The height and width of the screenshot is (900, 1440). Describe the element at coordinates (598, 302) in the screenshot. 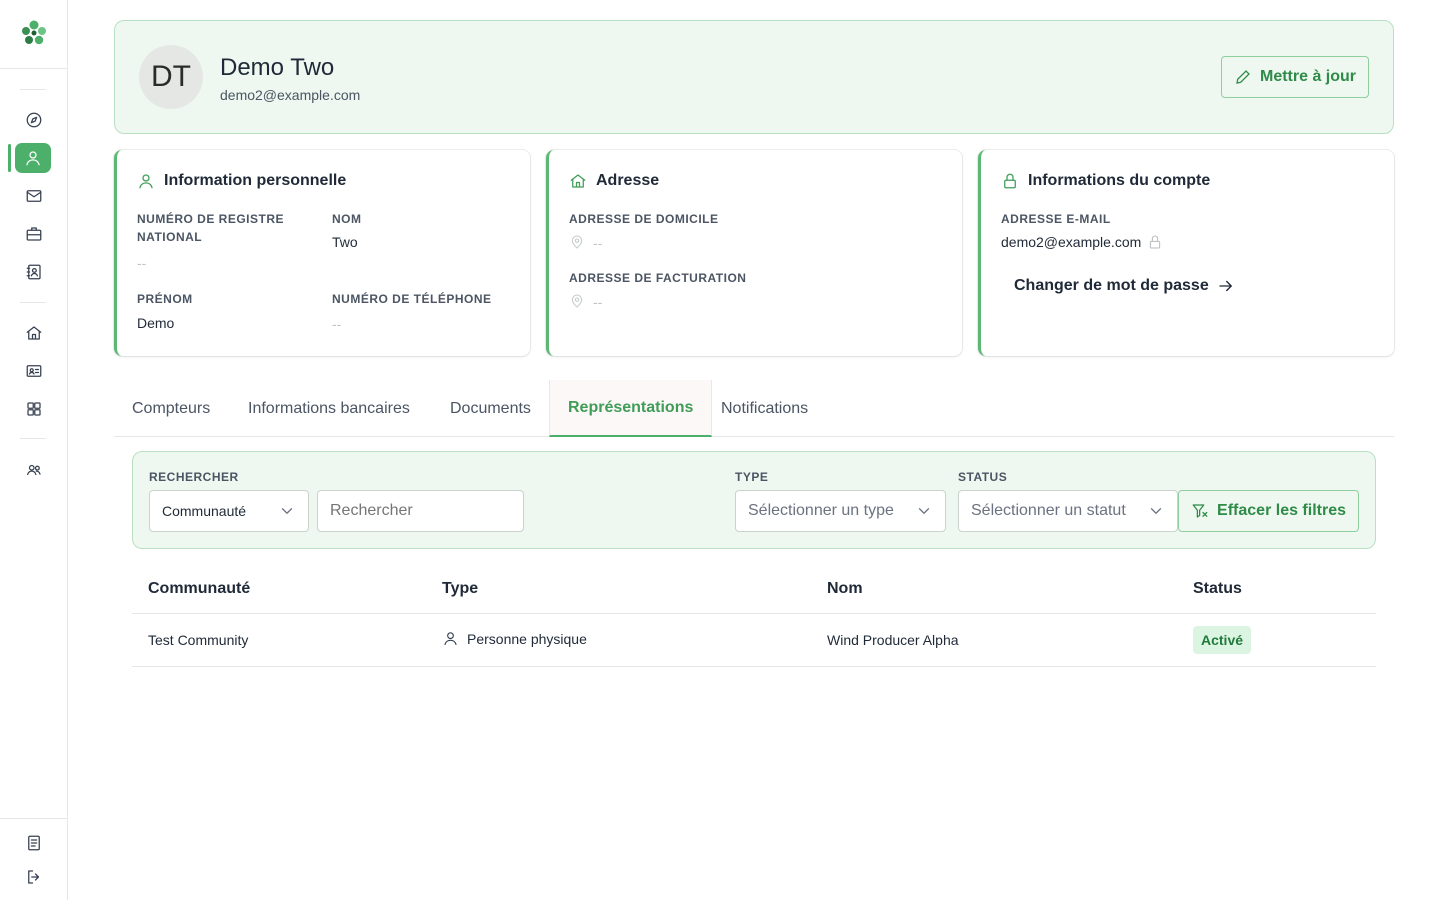

I see `billing-address-value: --` at that location.